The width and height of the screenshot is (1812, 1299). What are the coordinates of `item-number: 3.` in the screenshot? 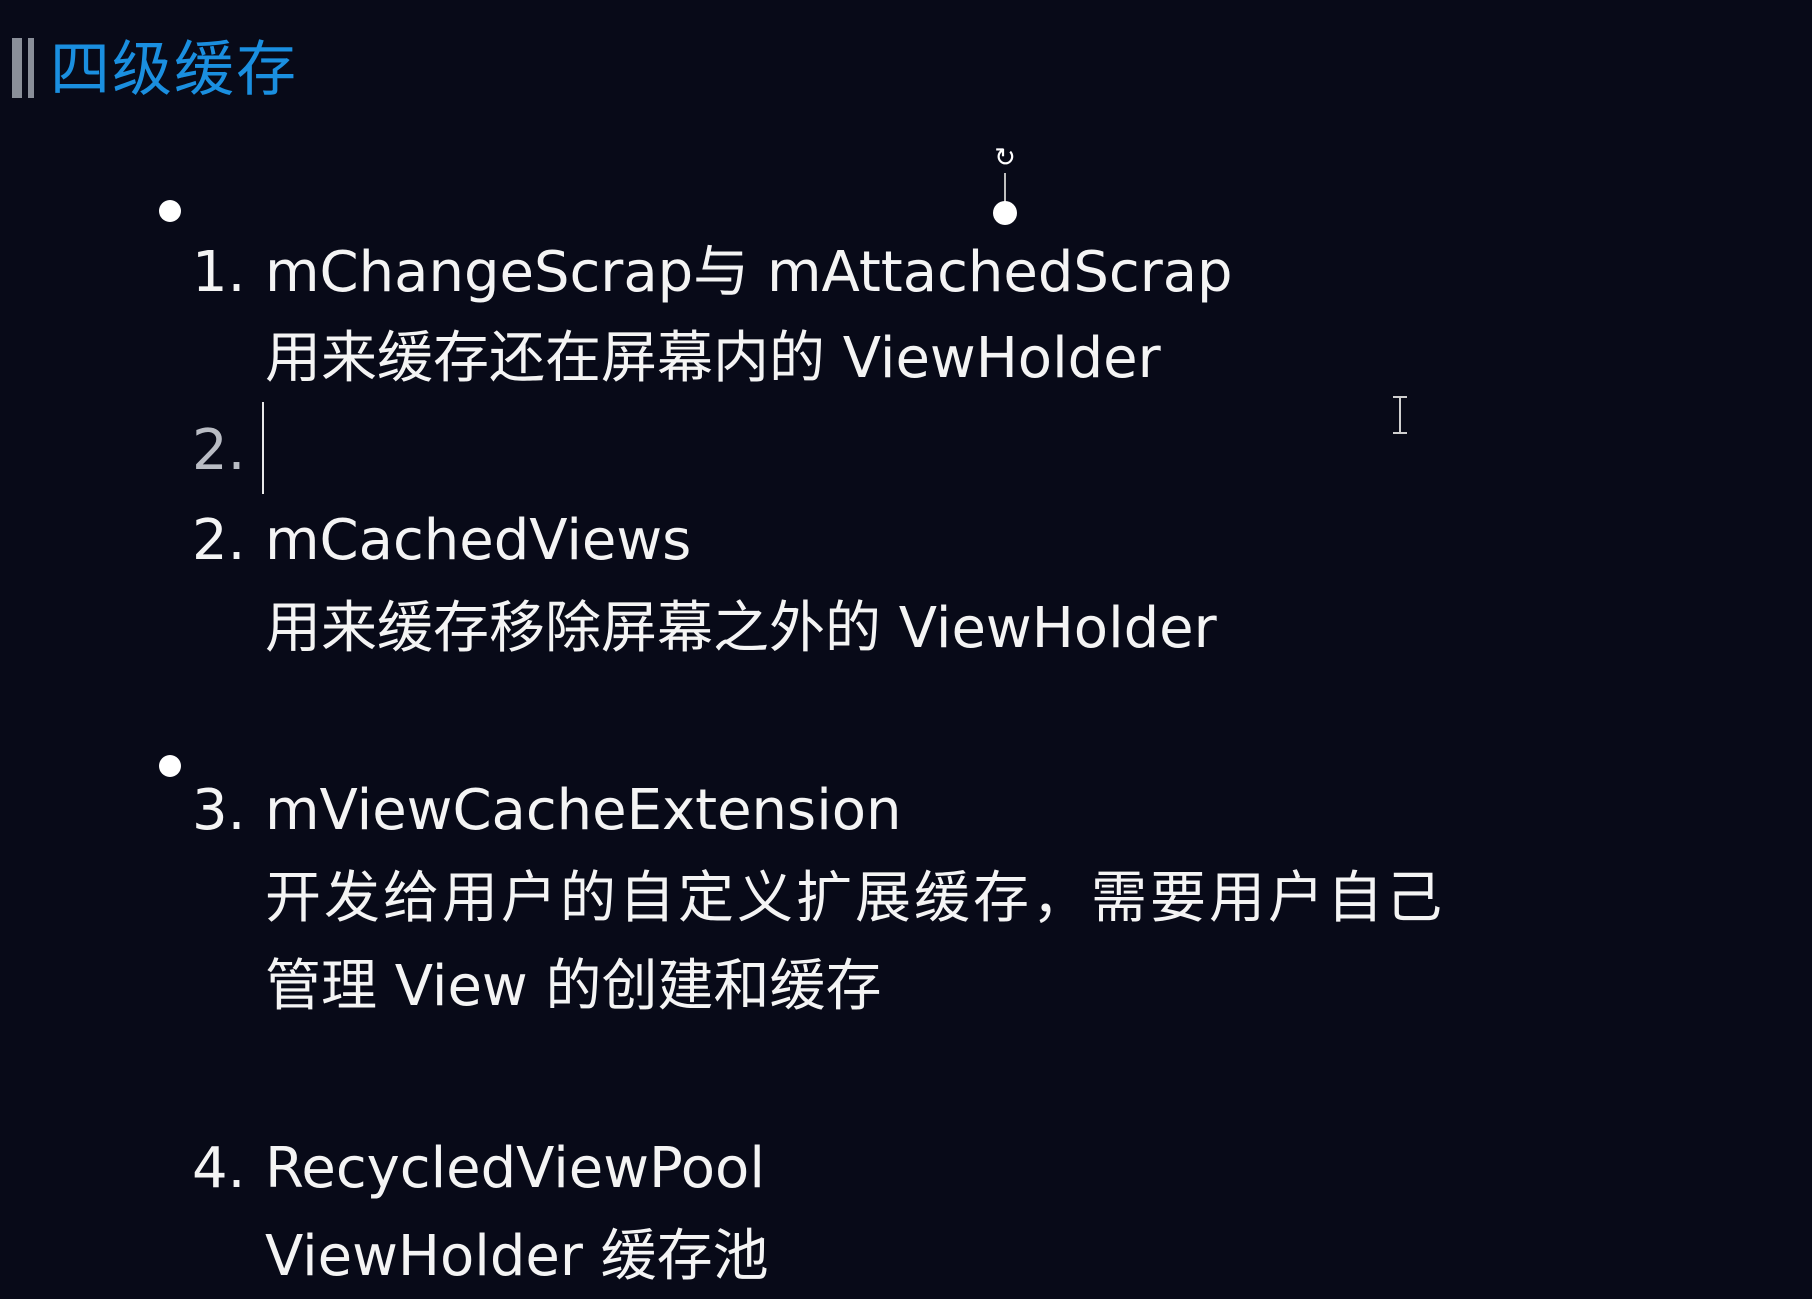 It's located at (219, 810).